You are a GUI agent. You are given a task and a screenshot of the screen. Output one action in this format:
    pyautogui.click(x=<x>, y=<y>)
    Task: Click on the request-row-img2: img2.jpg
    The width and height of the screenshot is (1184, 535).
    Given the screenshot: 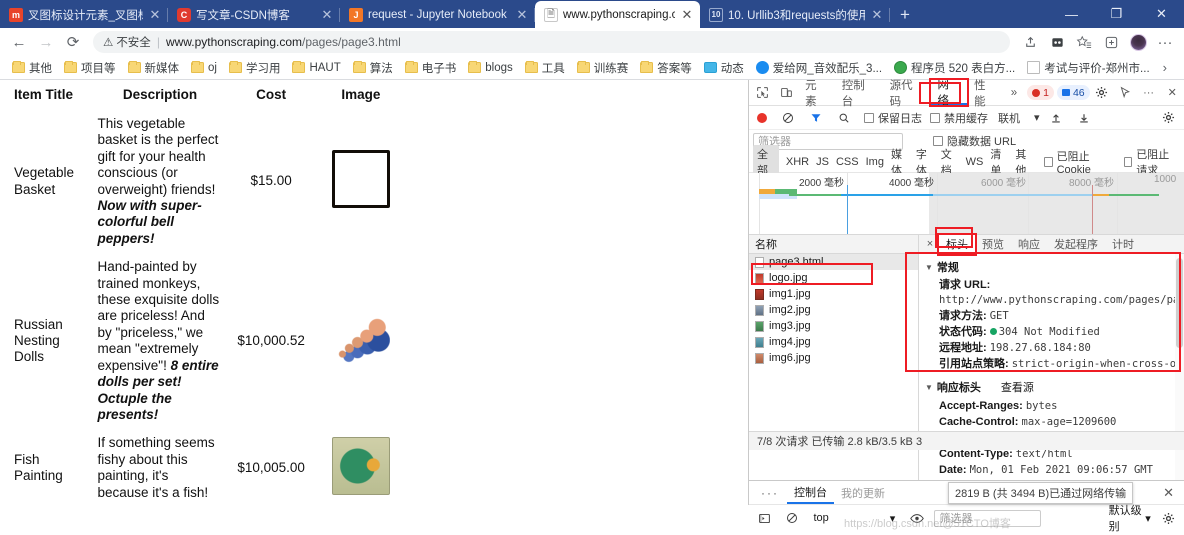 What is the action you would take?
    pyautogui.click(x=833, y=310)
    